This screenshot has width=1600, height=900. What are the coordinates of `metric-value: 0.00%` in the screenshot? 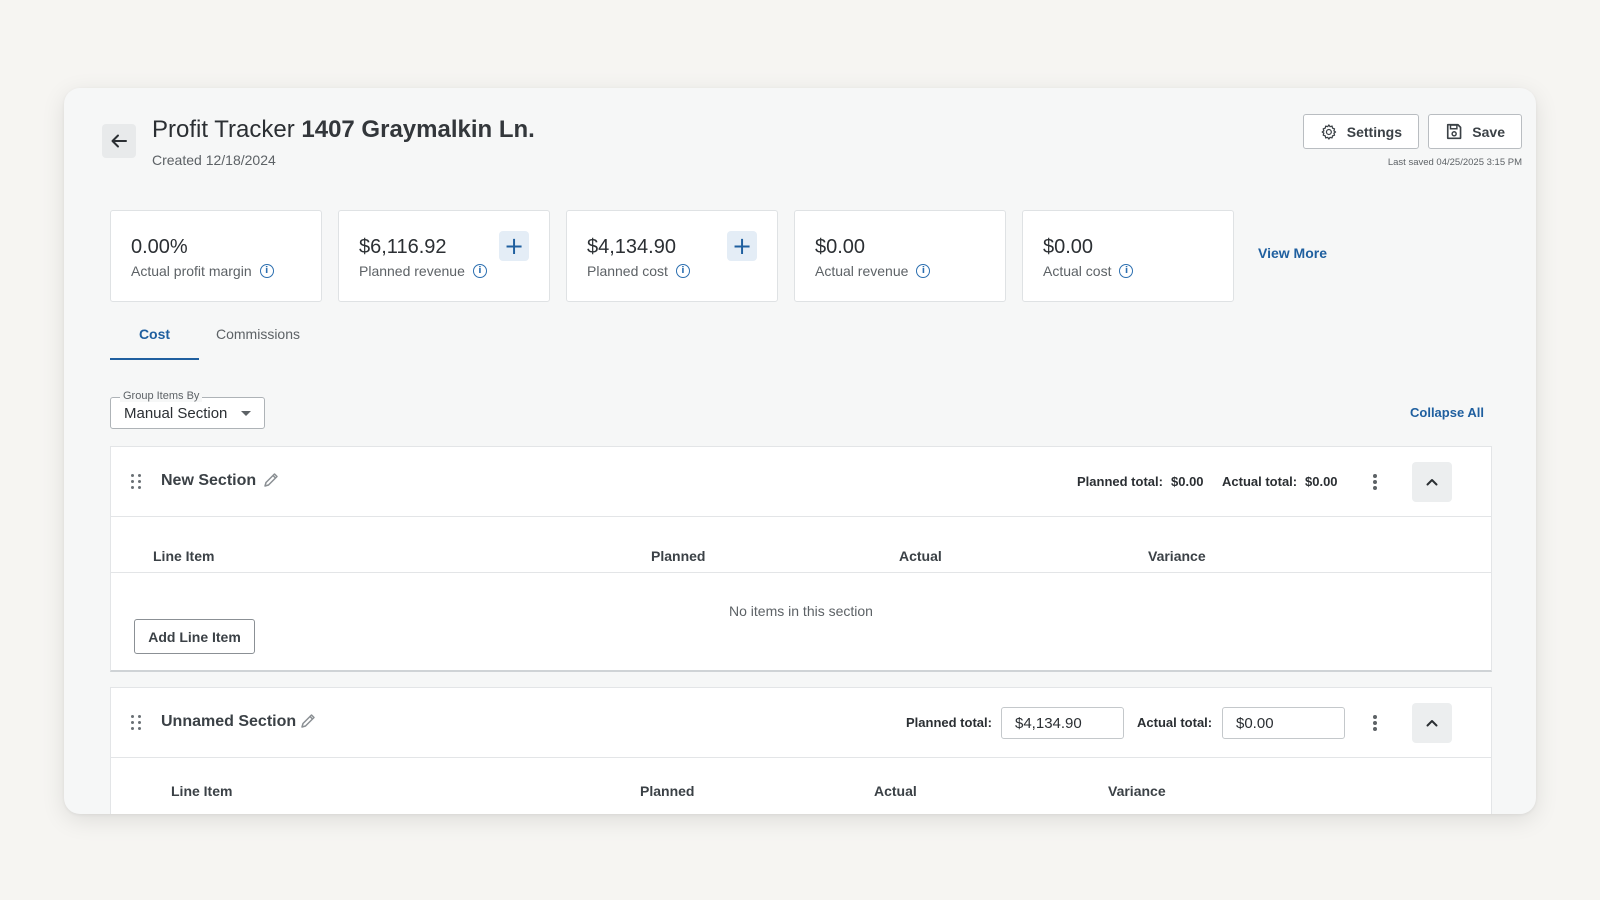 It's located at (159, 247).